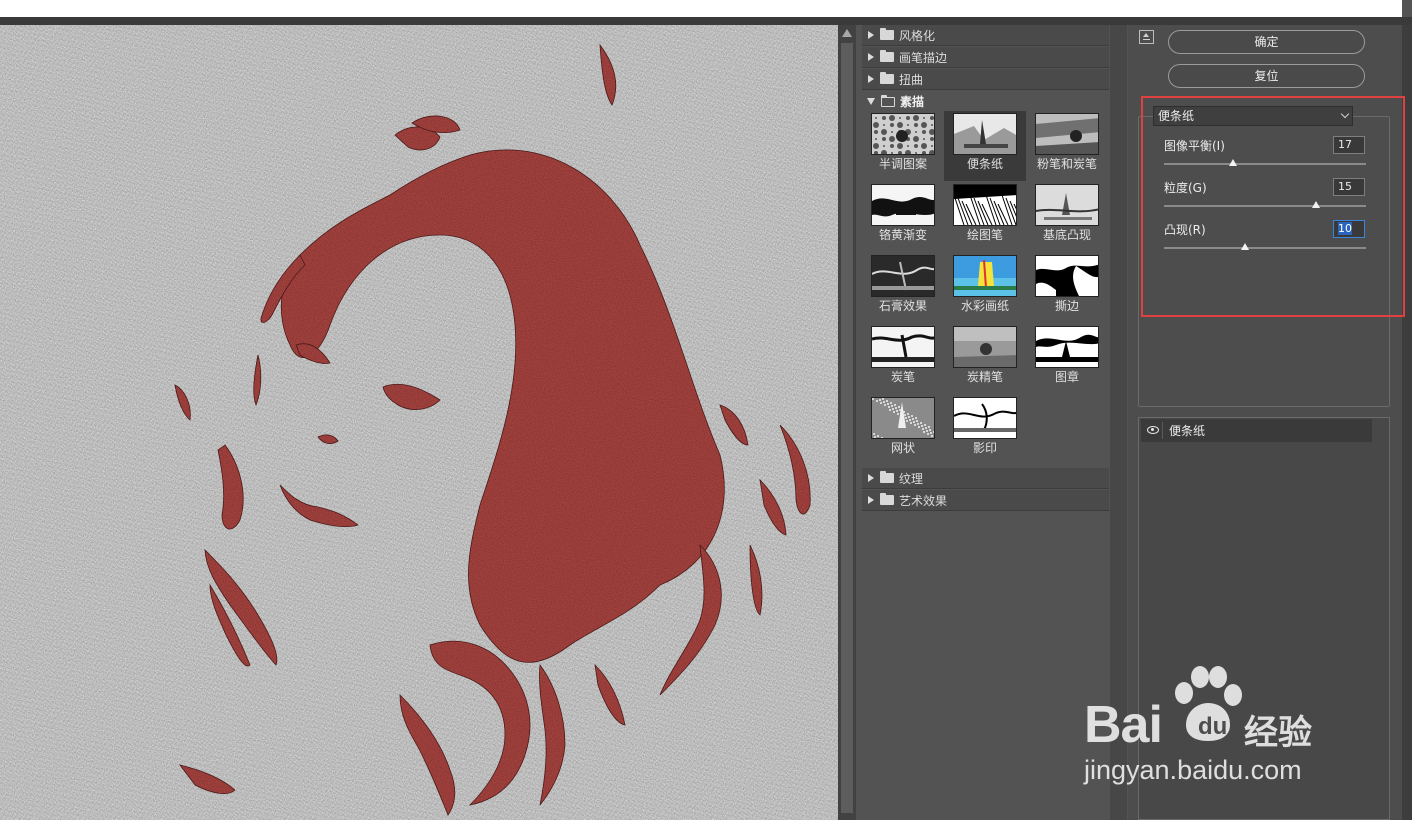 Image resolution: width=1412 pixels, height=820 pixels. What do you see at coordinates (984, 377) in the screenshot?
I see `filter-thumb-label: 炭精笔` at bounding box center [984, 377].